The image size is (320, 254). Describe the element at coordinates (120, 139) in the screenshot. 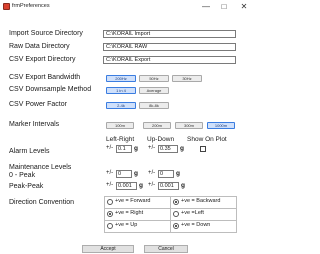

I see `left-right-header: Left-Right` at that location.